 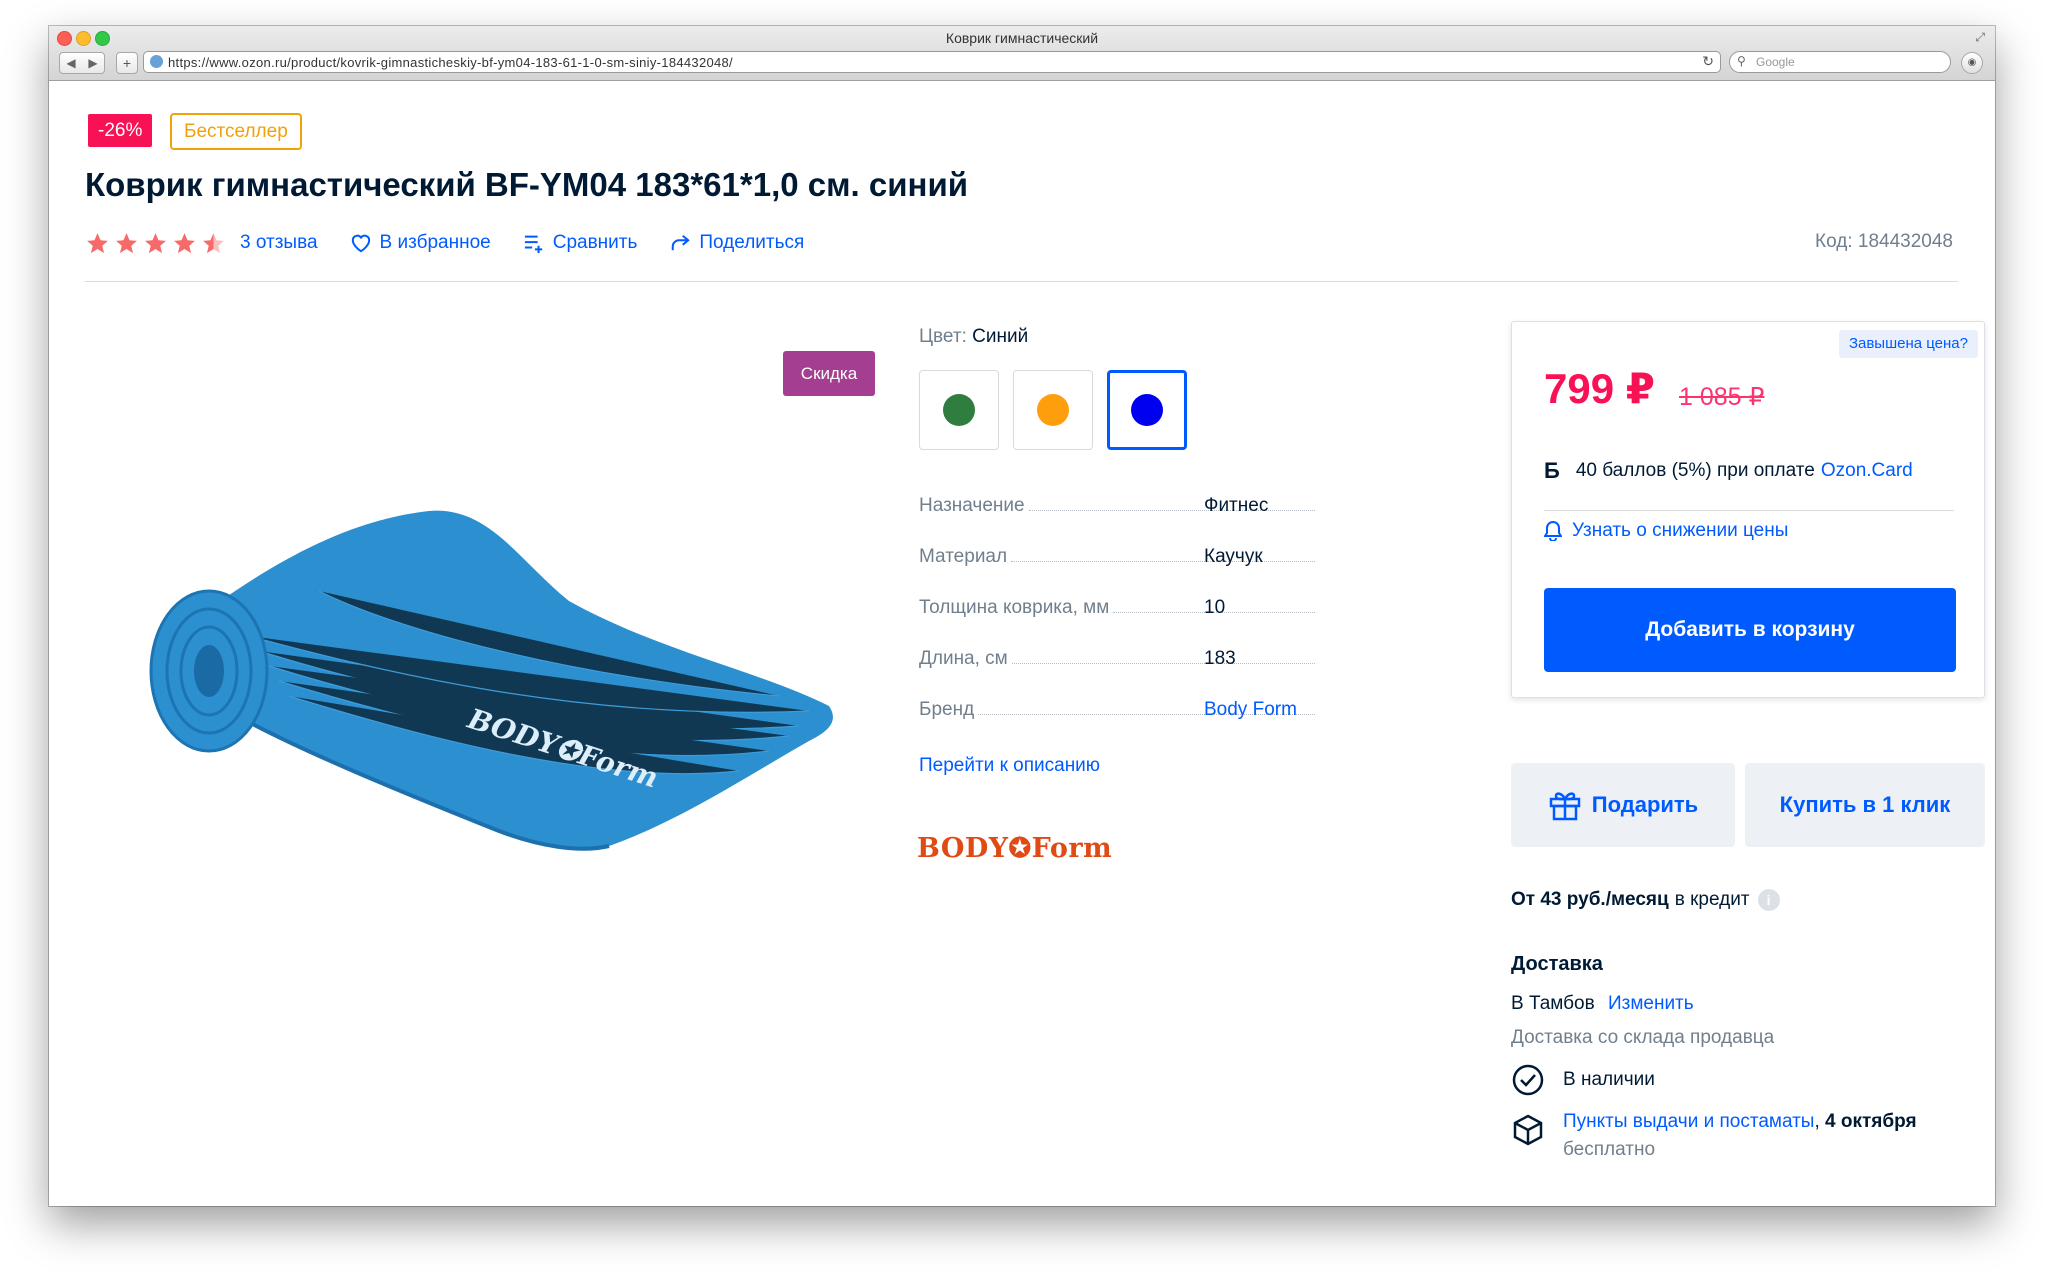 What do you see at coordinates (1014, 607) in the screenshot?
I see `spec-name: Толщина коврика, мм` at bounding box center [1014, 607].